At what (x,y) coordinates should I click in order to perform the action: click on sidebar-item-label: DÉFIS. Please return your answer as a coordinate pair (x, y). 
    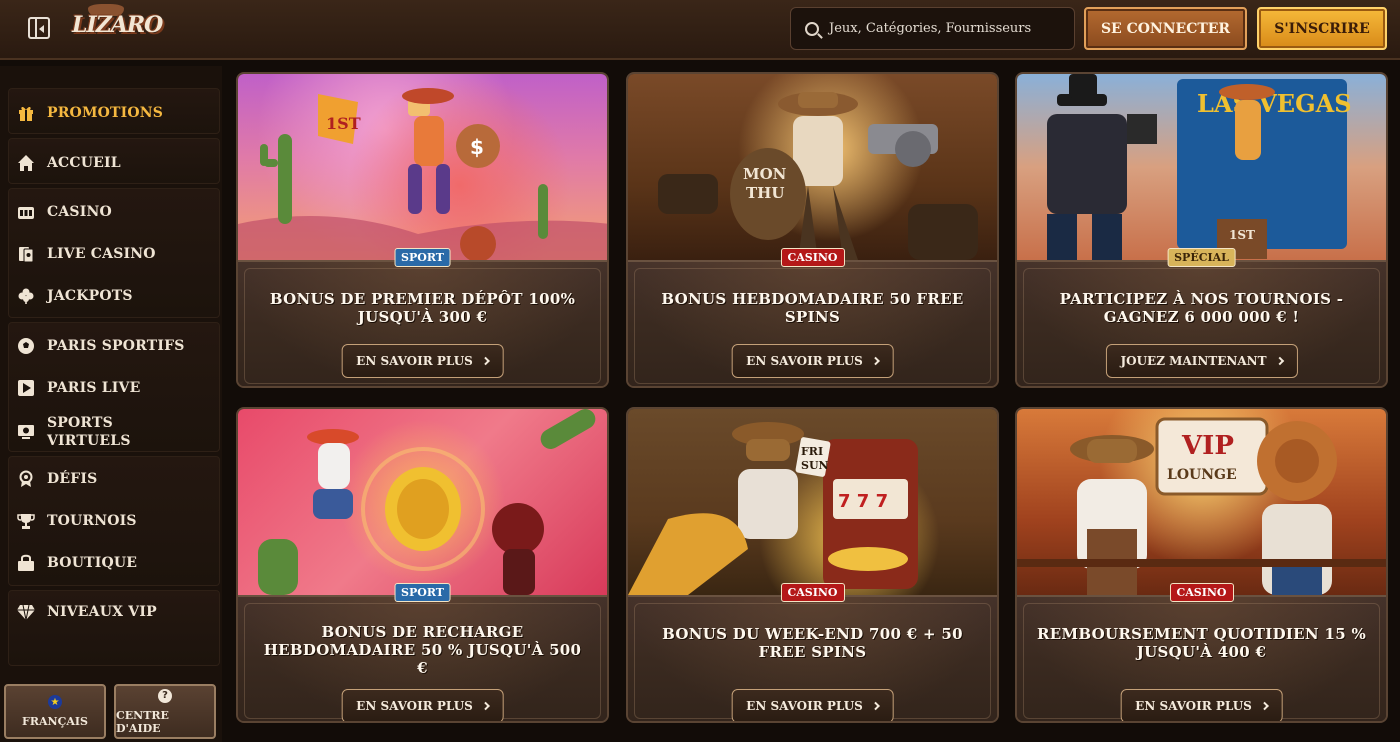
    Looking at the image, I should click on (72, 479).